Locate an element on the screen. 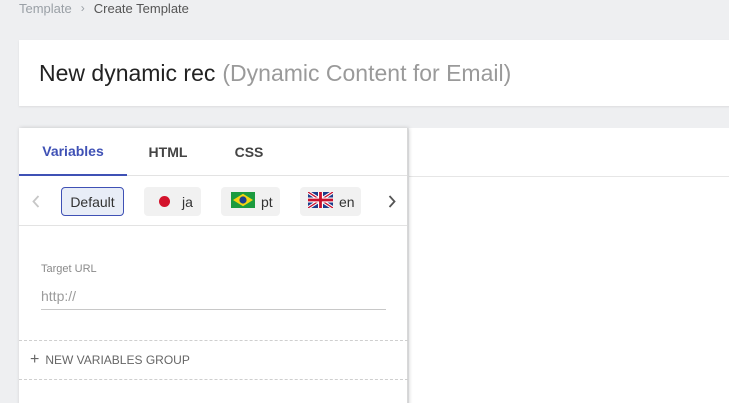  plus-icon: + is located at coordinates (35, 359).